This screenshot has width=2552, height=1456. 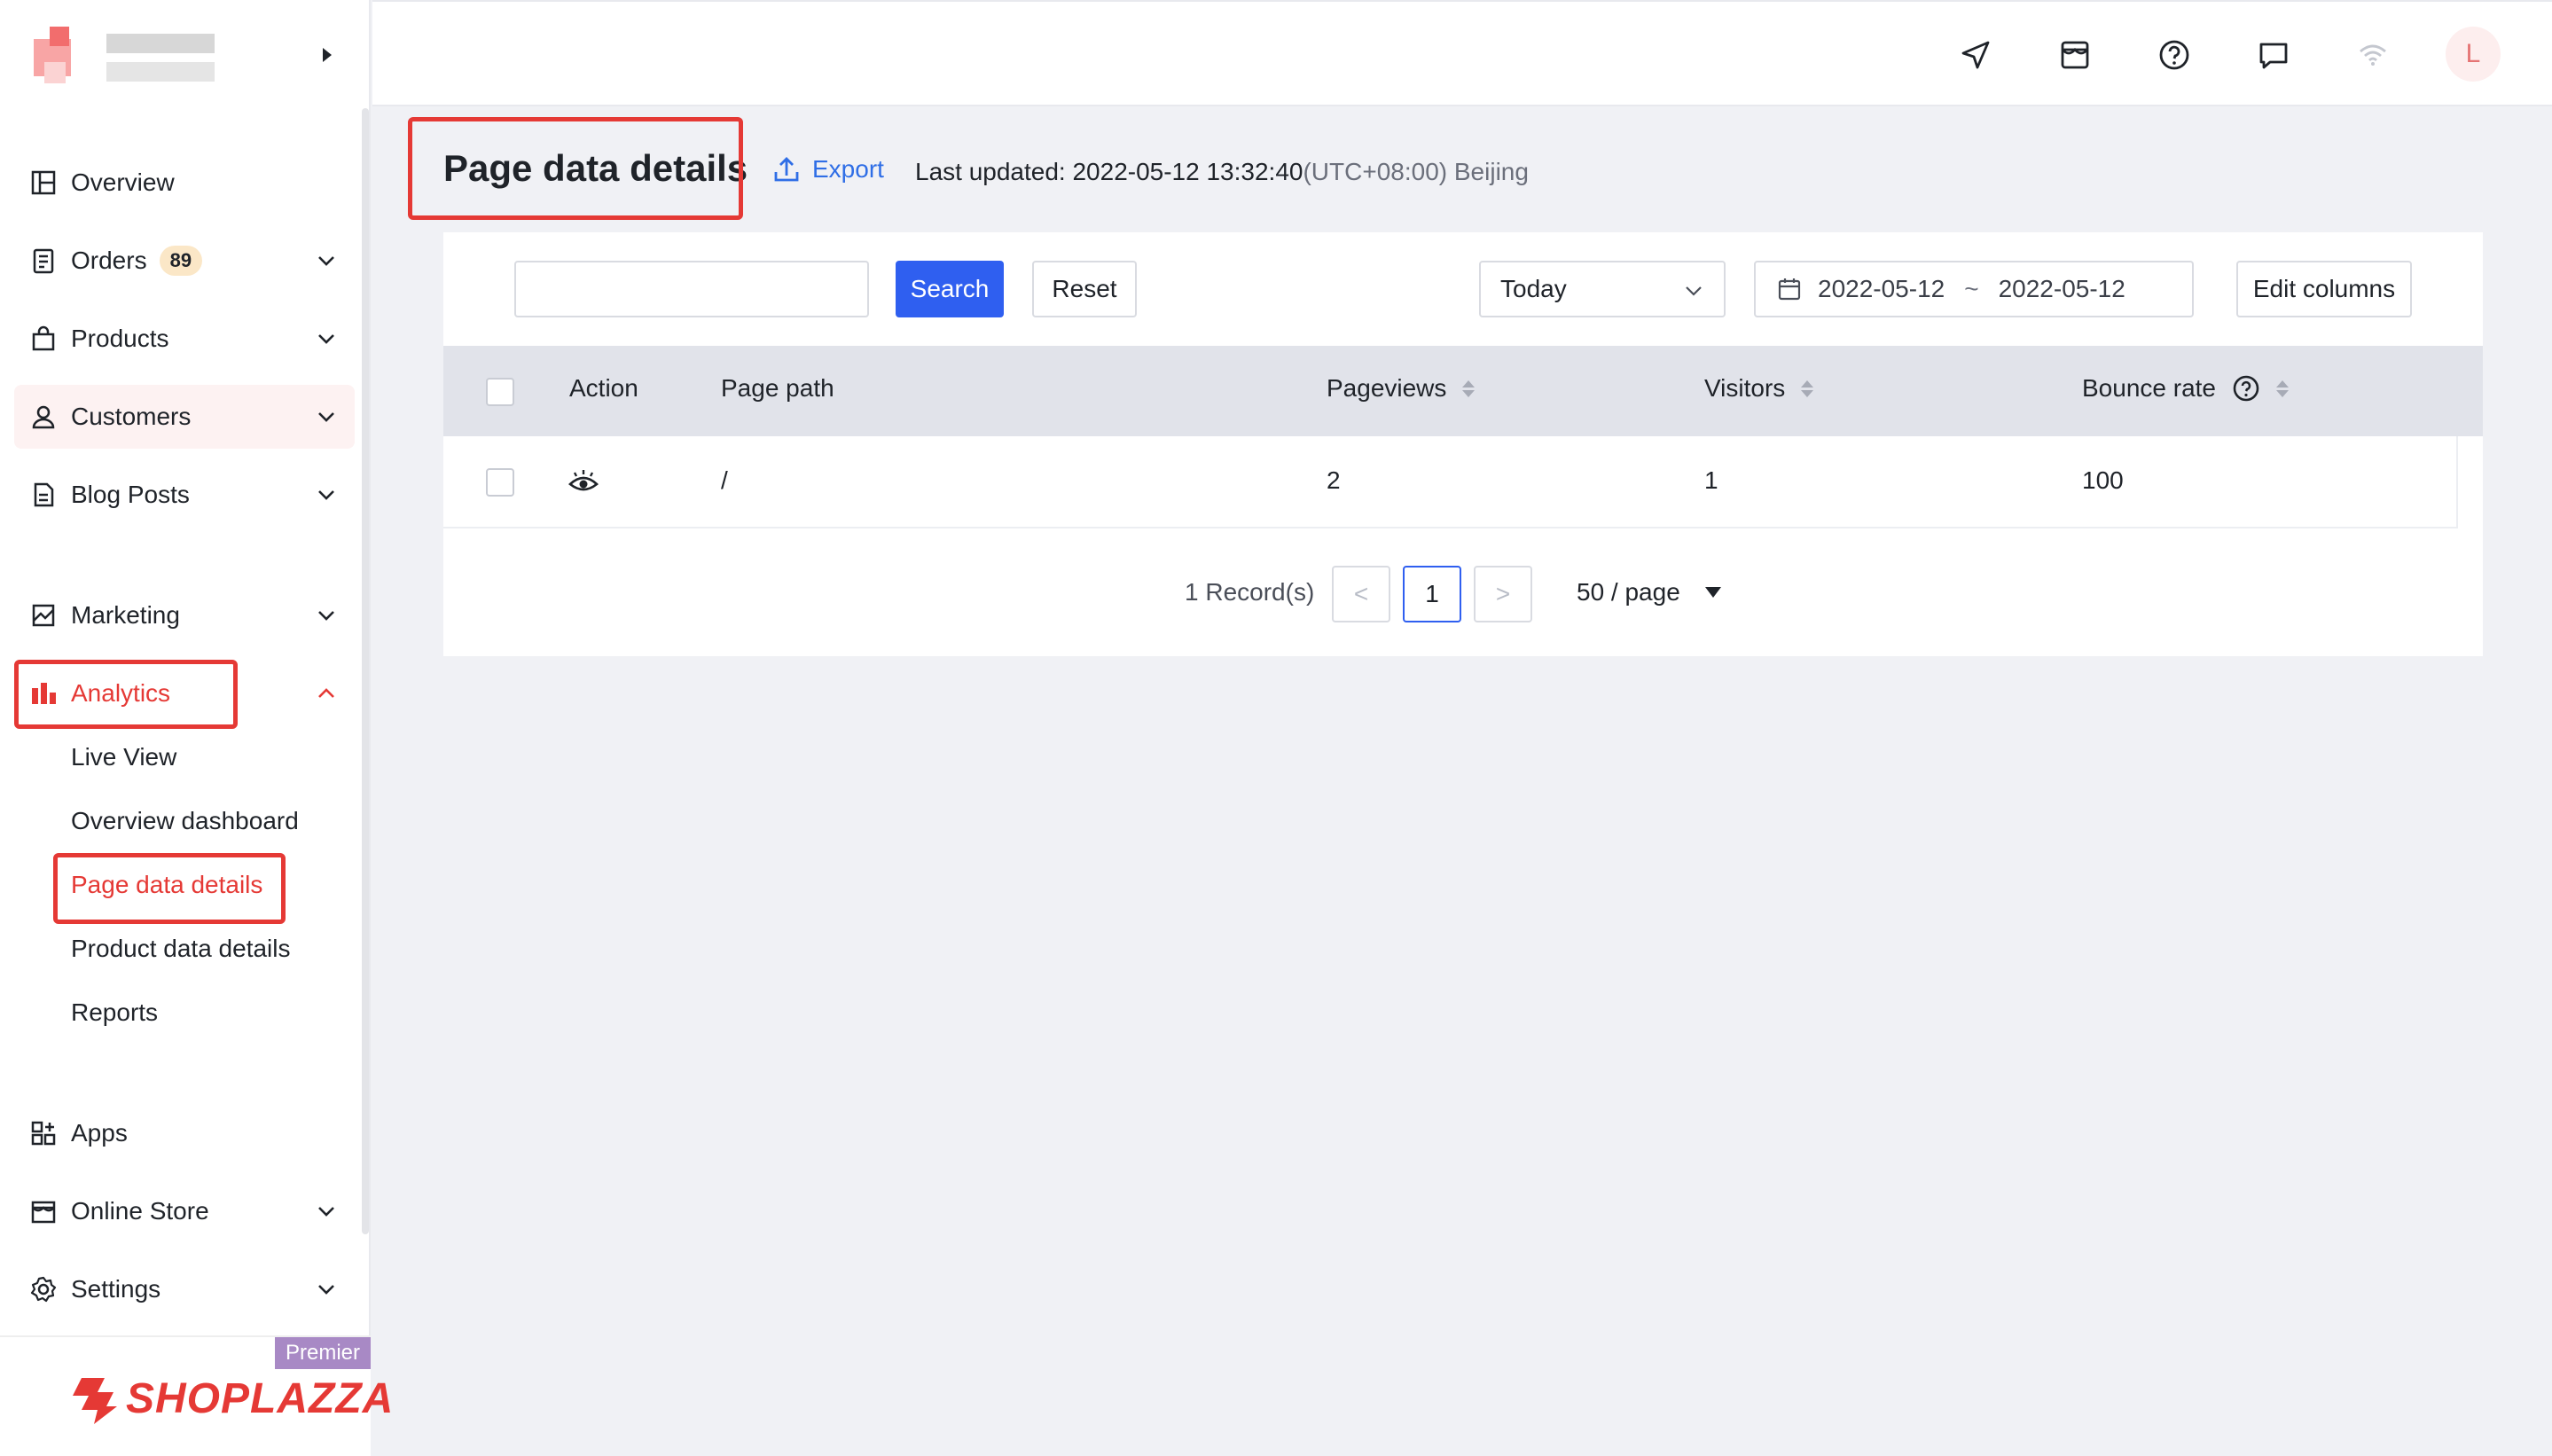 What do you see at coordinates (1401, 388) in the screenshot?
I see `column-header-pageviews: Pageviews` at bounding box center [1401, 388].